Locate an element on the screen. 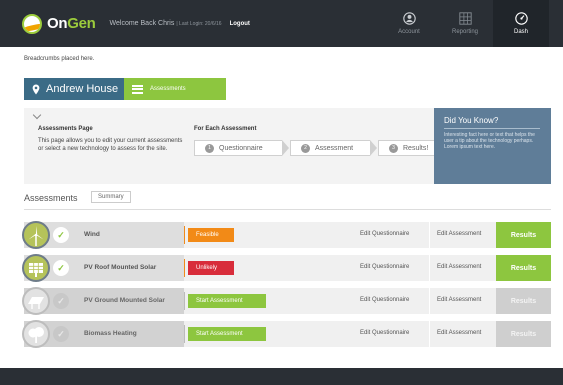 This screenshot has width=563, height=385. project-name: Andrew House is located at coordinates (82, 89).